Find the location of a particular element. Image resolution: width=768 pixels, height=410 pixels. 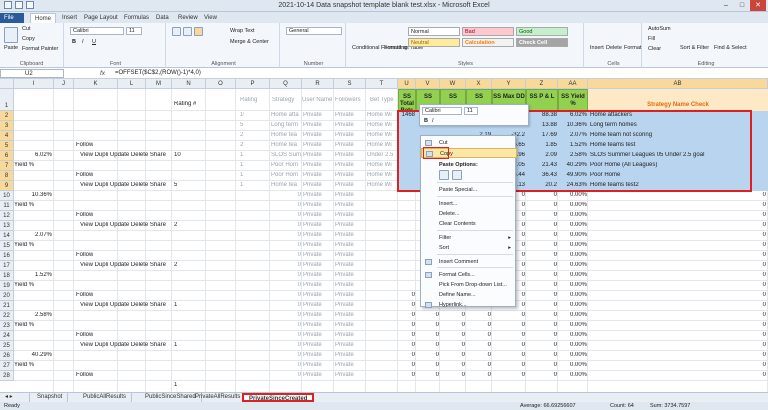

column-header-y: Y is located at coordinates (509, 84).